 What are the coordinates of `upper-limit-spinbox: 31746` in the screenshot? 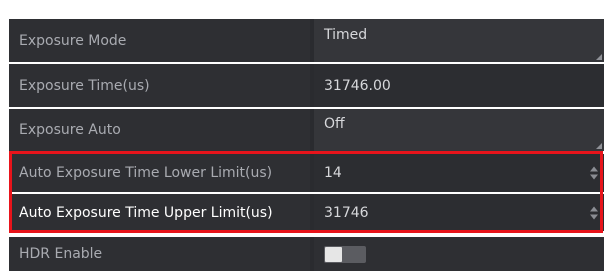 It's located at (459, 212).